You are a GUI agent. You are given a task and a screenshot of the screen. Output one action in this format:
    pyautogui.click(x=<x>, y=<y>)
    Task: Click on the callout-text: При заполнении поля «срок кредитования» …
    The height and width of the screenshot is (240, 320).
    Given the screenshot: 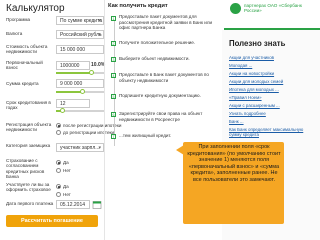 What is the action you would take?
    pyautogui.click(x=234, y=163)
    